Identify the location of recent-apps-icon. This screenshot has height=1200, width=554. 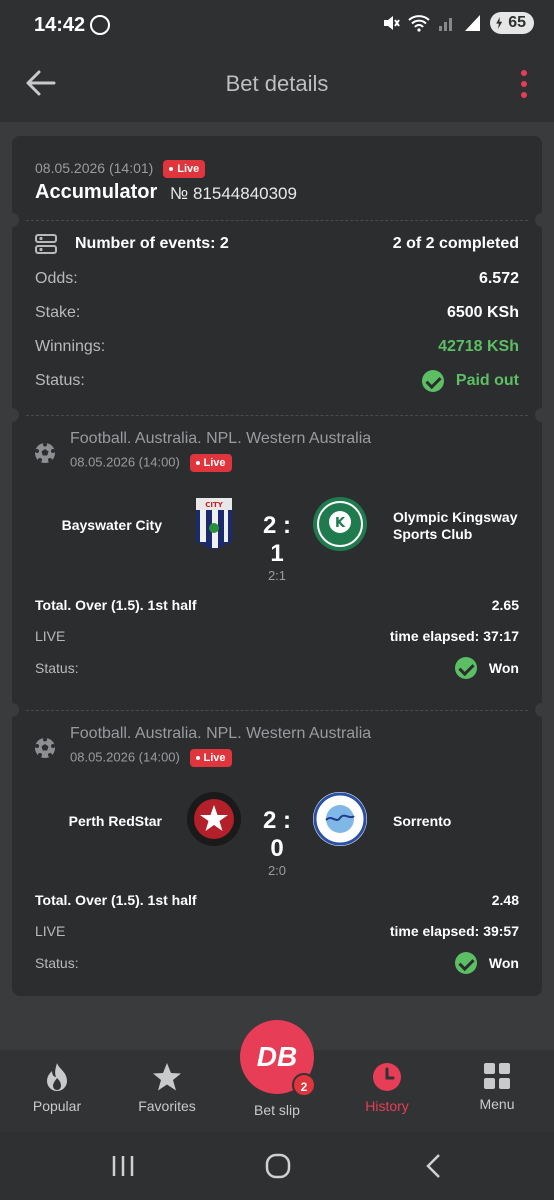
(123, 1166).